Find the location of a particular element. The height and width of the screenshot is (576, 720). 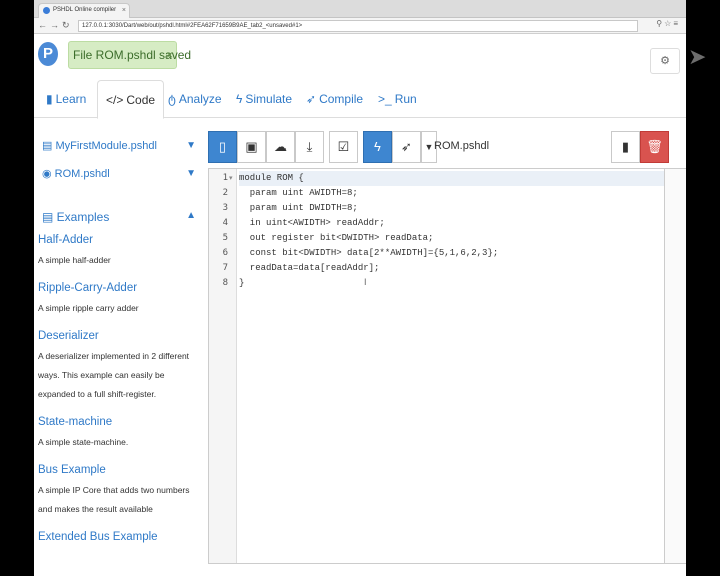

download-button: ⤓ is located at coordinates (309, 147).